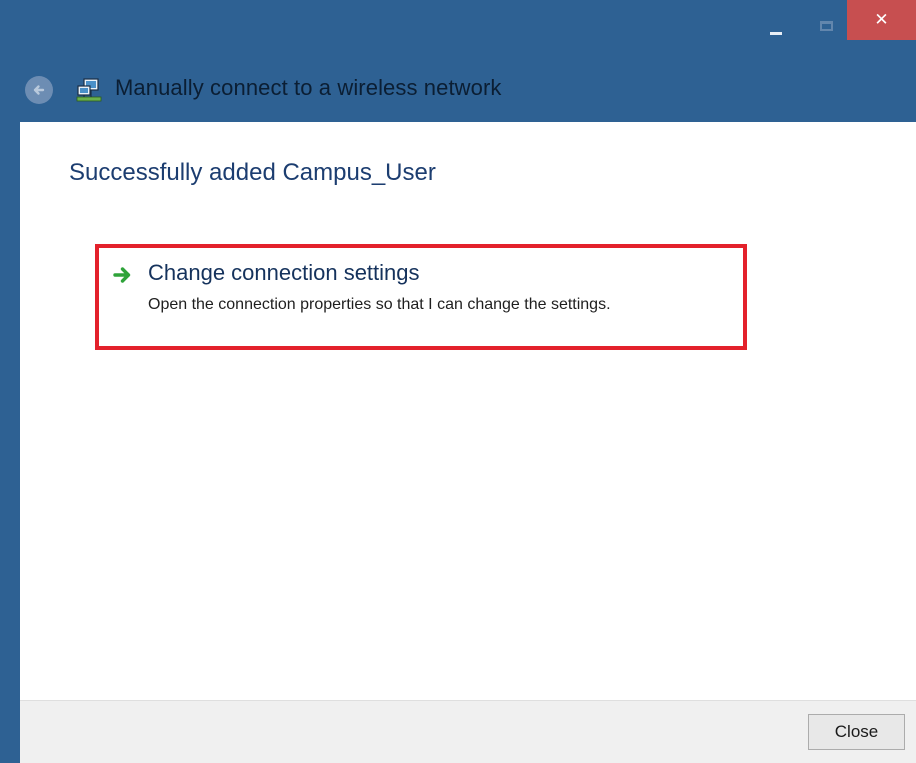 This screenshot has height=763, width=916. I want to click on maximize-icon, so click(826, 26).